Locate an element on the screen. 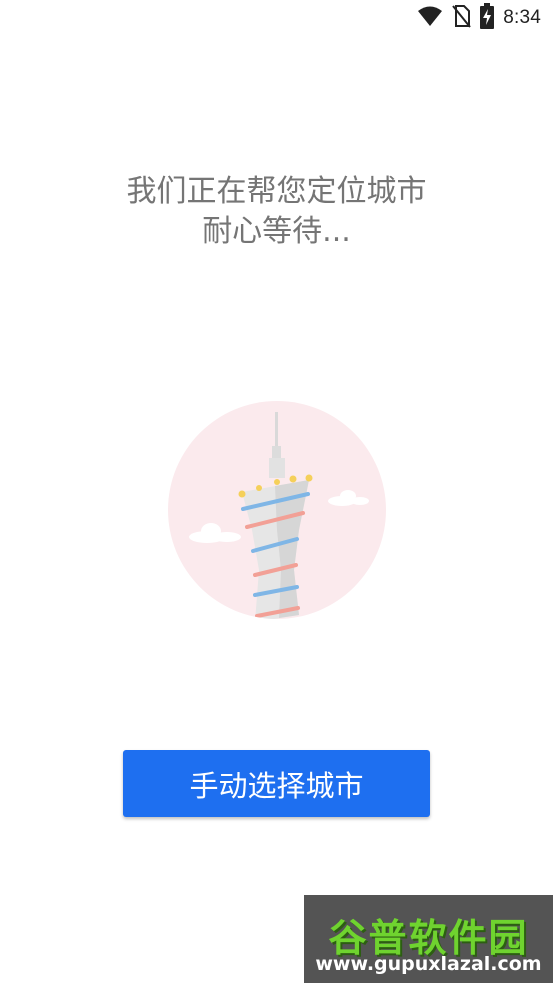  battery-charging-icon is located at coordinates (487, 18).